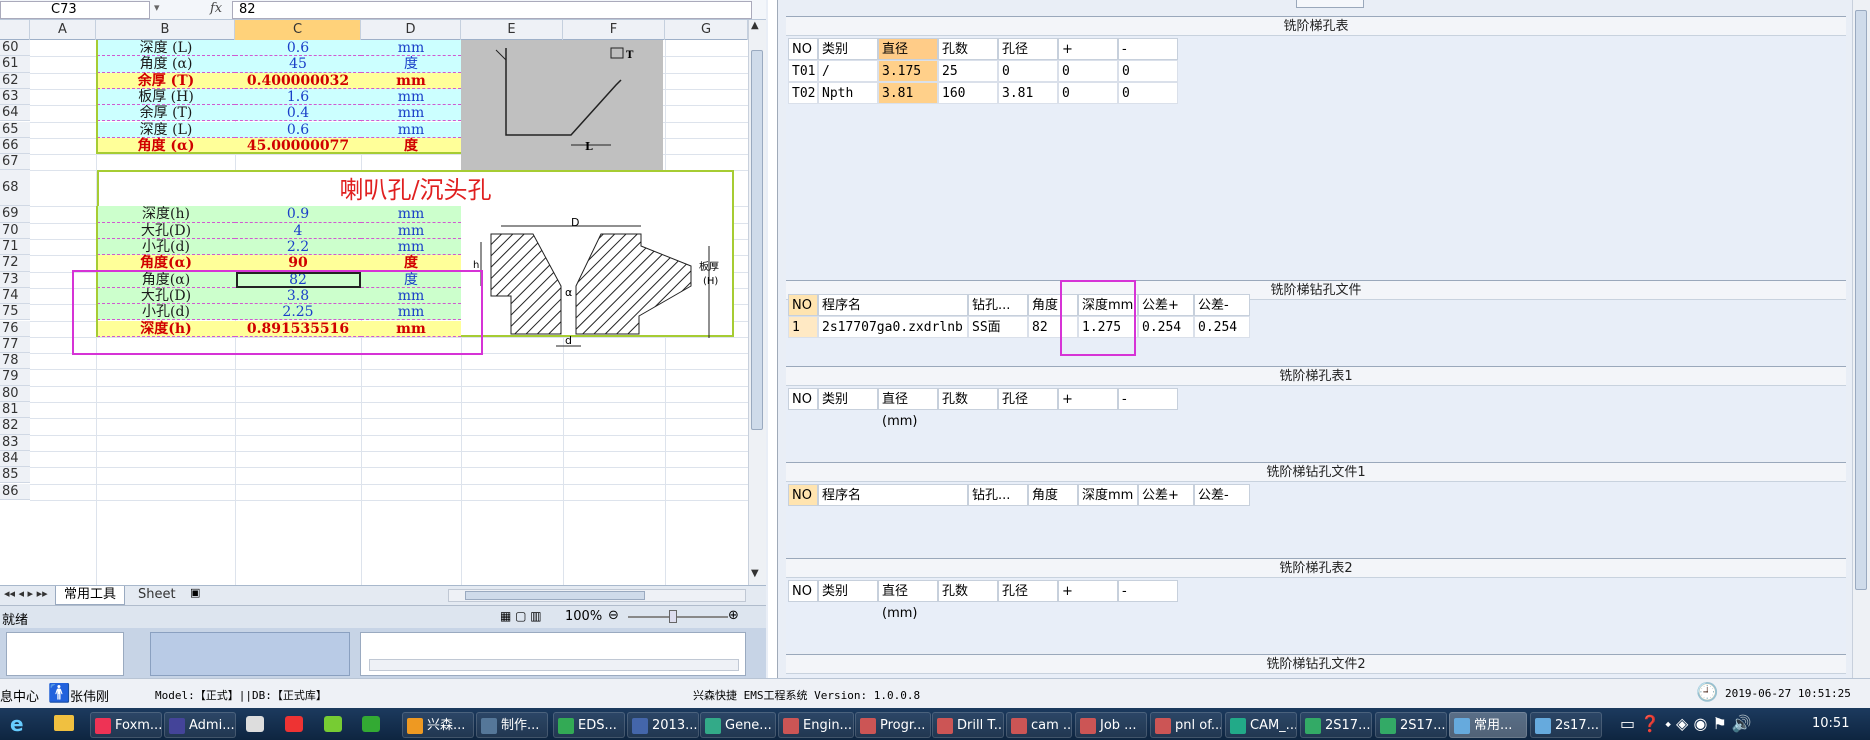  I want to click on right-scrollbar, so click(1861, 339).